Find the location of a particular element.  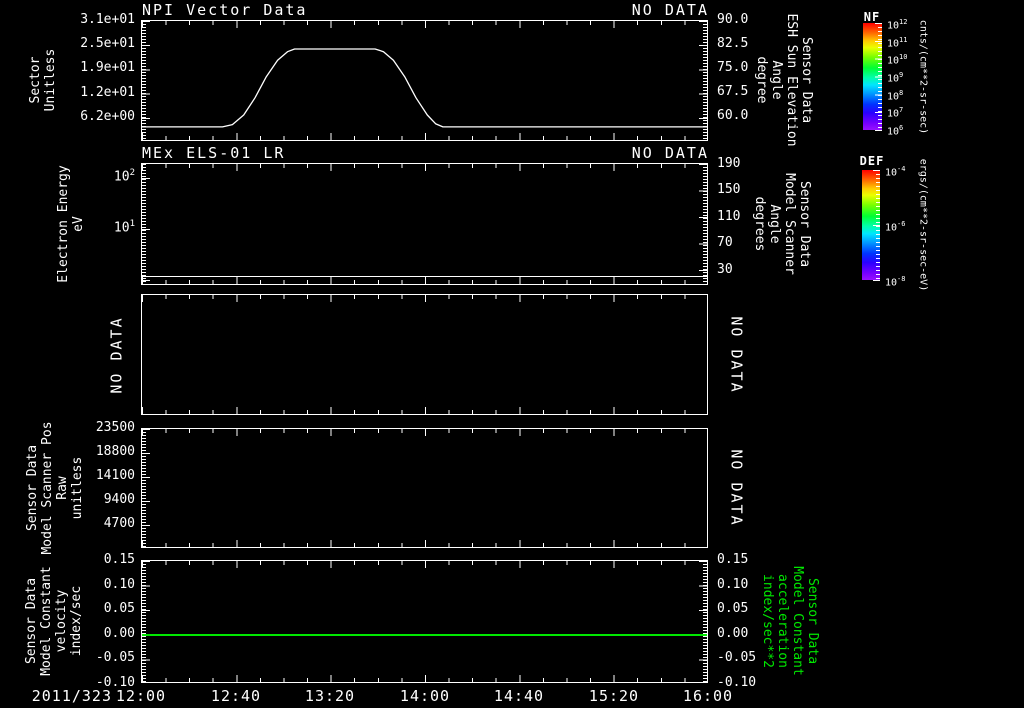

nf-colorbar-tick: 1011 is located at coordinates (897, 43).